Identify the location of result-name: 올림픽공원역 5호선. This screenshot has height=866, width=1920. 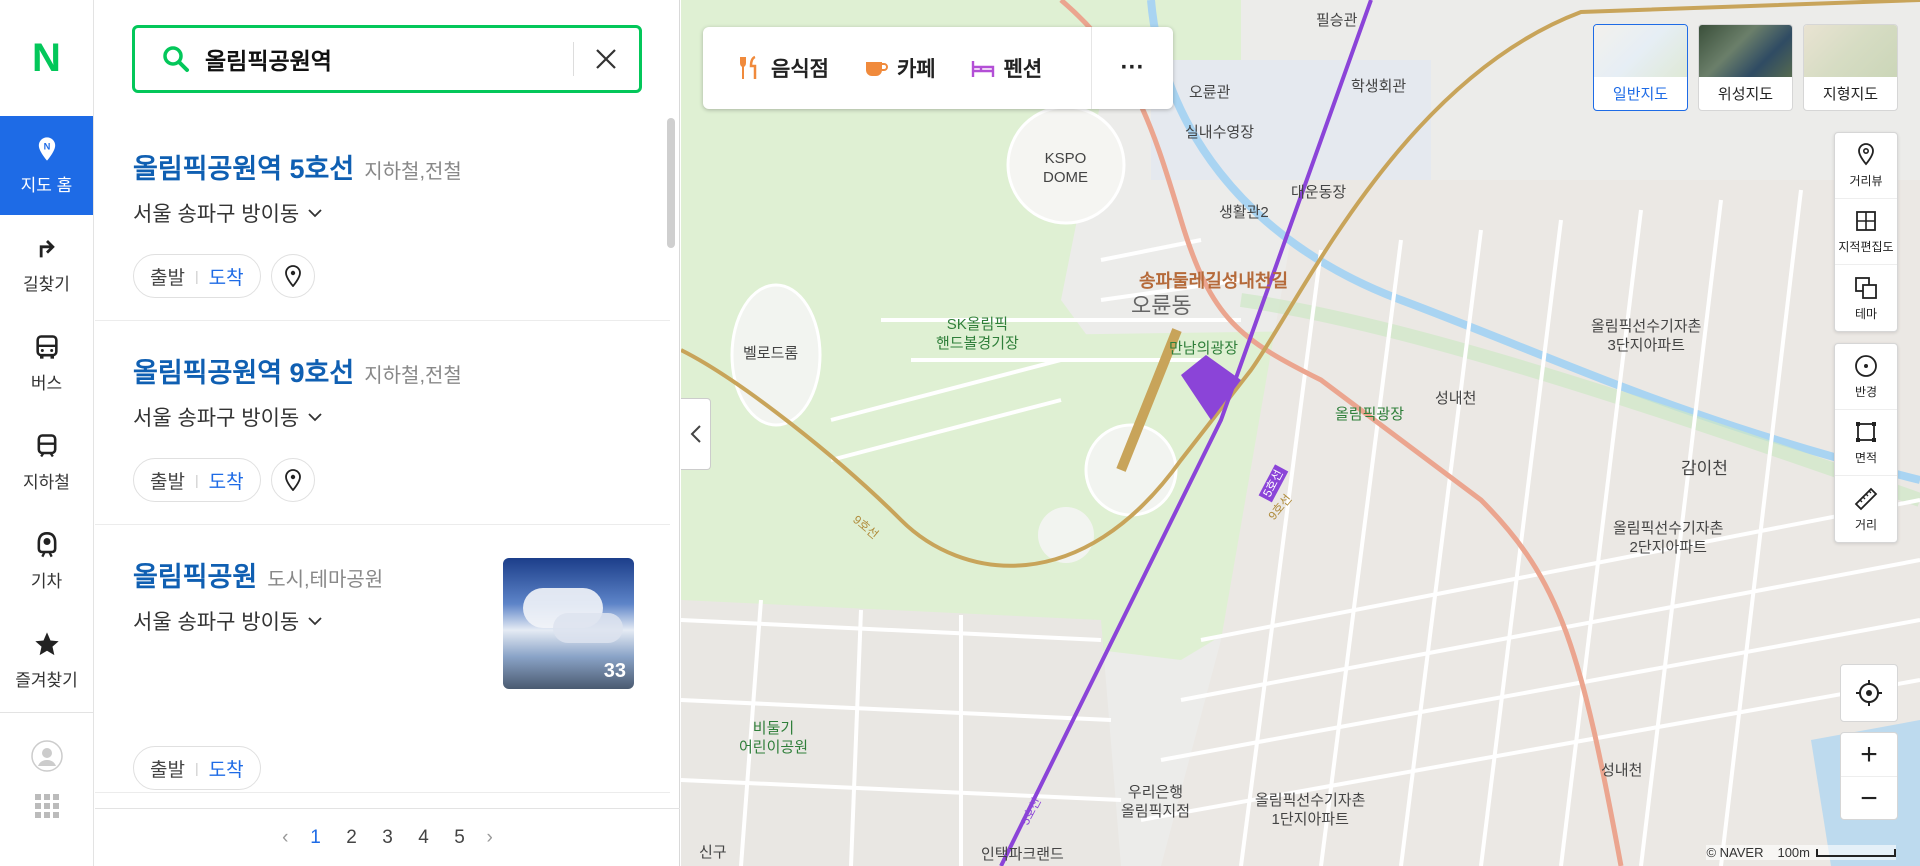
(243, 166).